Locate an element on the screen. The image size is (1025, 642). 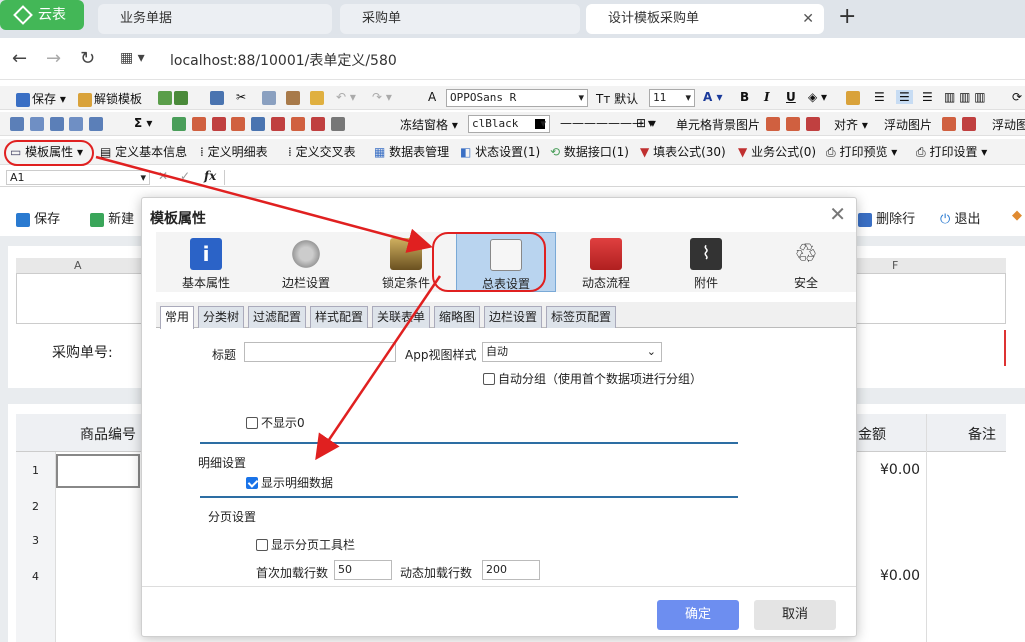
arrow-to-master-settings is located at coordinates (264, 204).